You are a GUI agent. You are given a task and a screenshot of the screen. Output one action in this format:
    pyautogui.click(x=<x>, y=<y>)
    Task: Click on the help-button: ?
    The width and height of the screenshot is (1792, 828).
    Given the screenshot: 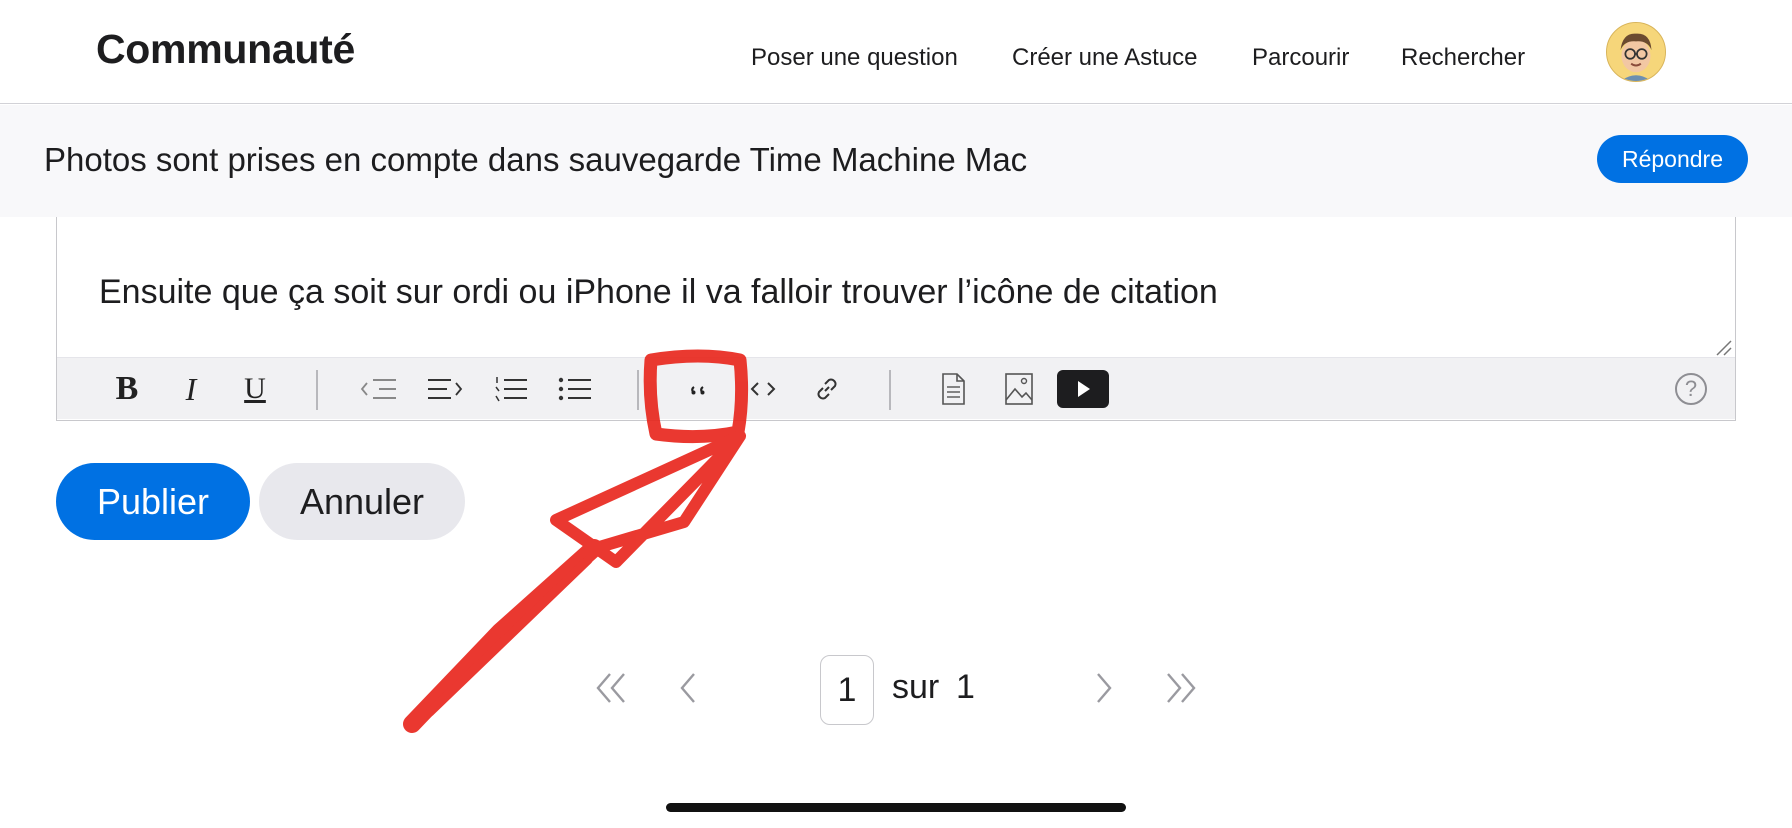 What is the action you would take?
    pyautogui.click(x=1691, y=389)
    